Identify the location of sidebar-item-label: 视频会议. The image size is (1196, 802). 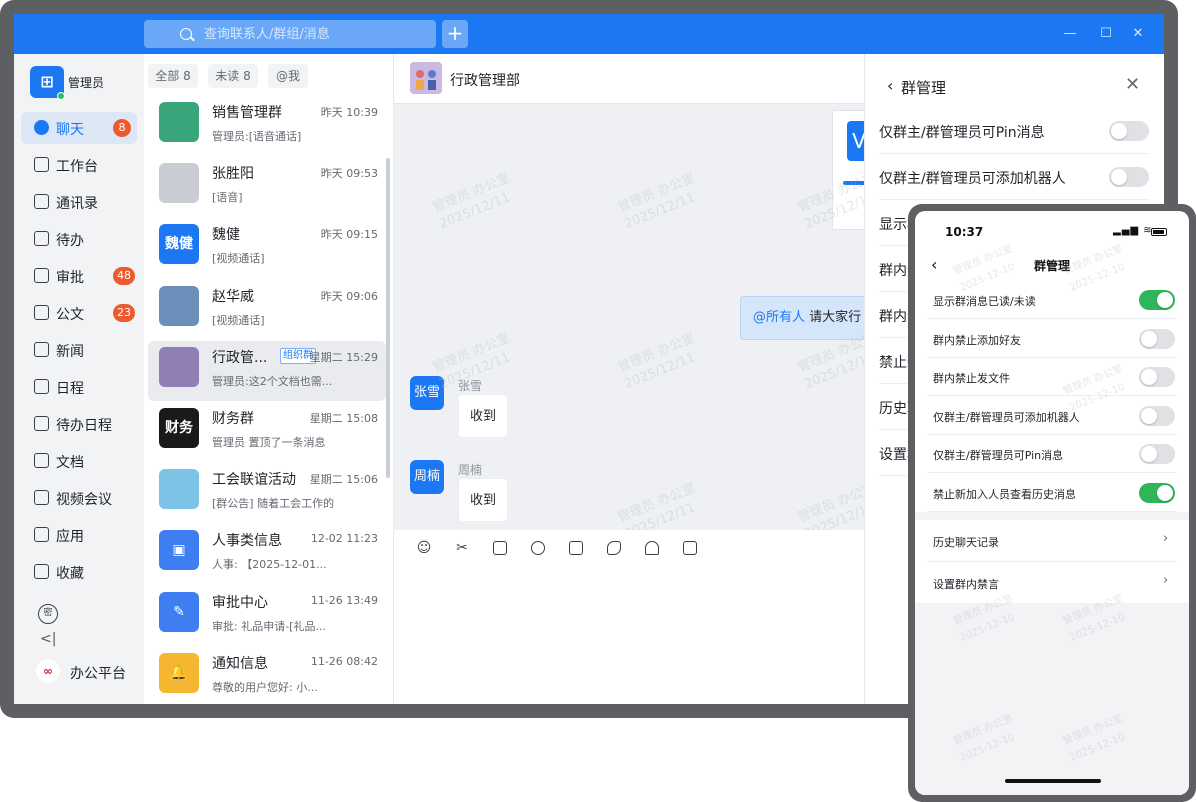
(84, 500).